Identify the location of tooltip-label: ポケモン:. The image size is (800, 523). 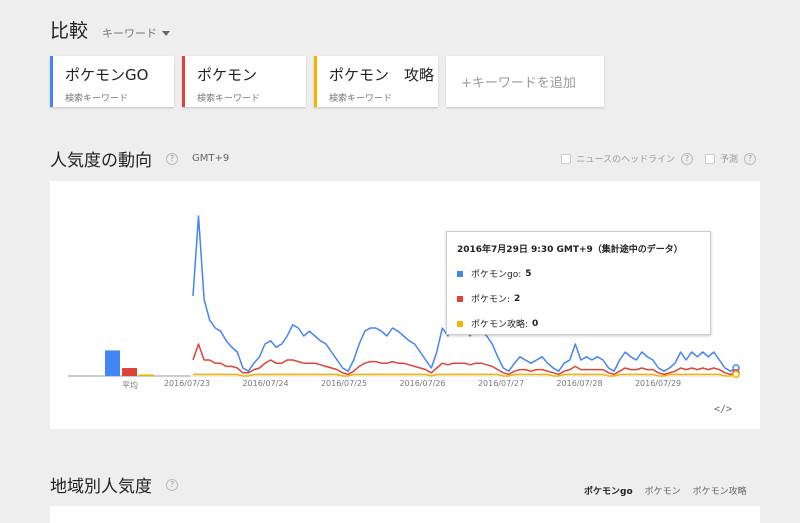
(491, 300).